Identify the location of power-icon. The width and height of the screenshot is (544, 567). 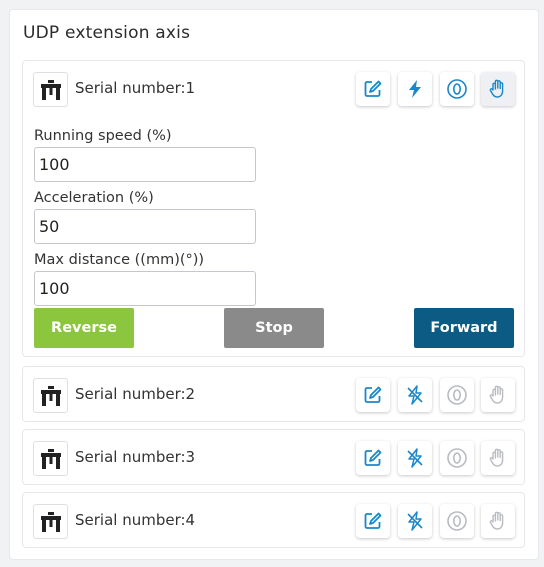
(415, 89).